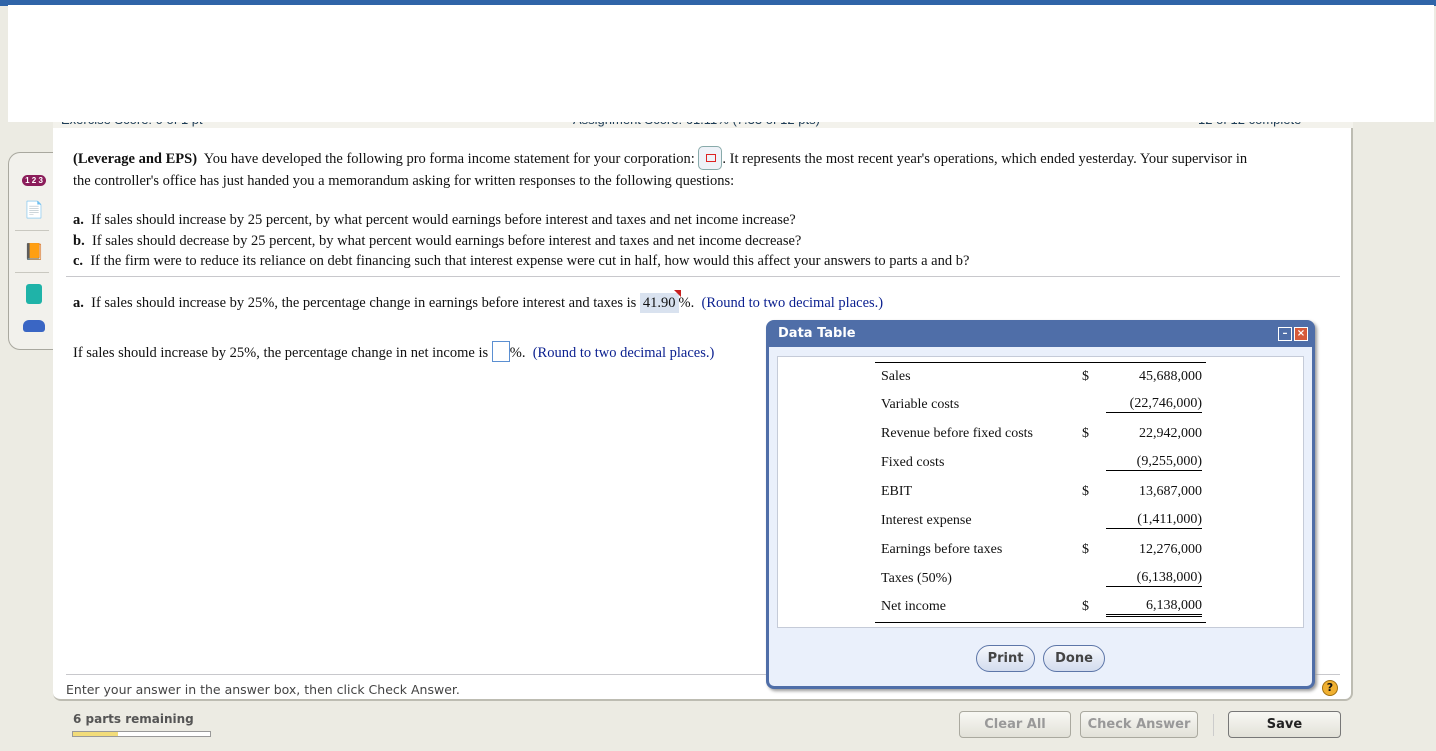  I want to click on table-row: Net income $6,138,000, so click(1040, 608).